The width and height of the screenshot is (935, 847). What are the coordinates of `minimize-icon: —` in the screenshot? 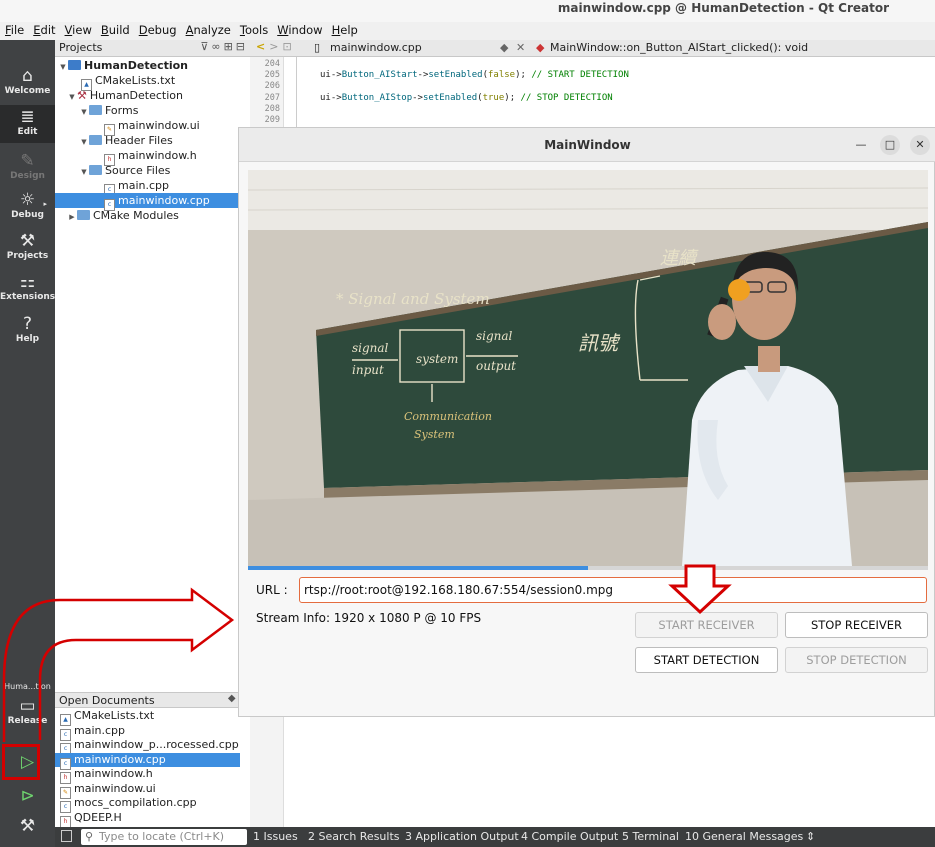 It's located at (861, 145).